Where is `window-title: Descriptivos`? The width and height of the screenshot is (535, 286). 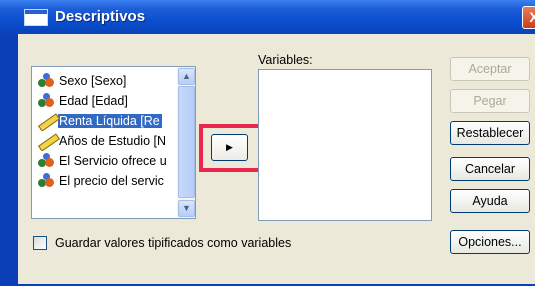 window-title: Descriptivos is located at coordinates (100, 16).